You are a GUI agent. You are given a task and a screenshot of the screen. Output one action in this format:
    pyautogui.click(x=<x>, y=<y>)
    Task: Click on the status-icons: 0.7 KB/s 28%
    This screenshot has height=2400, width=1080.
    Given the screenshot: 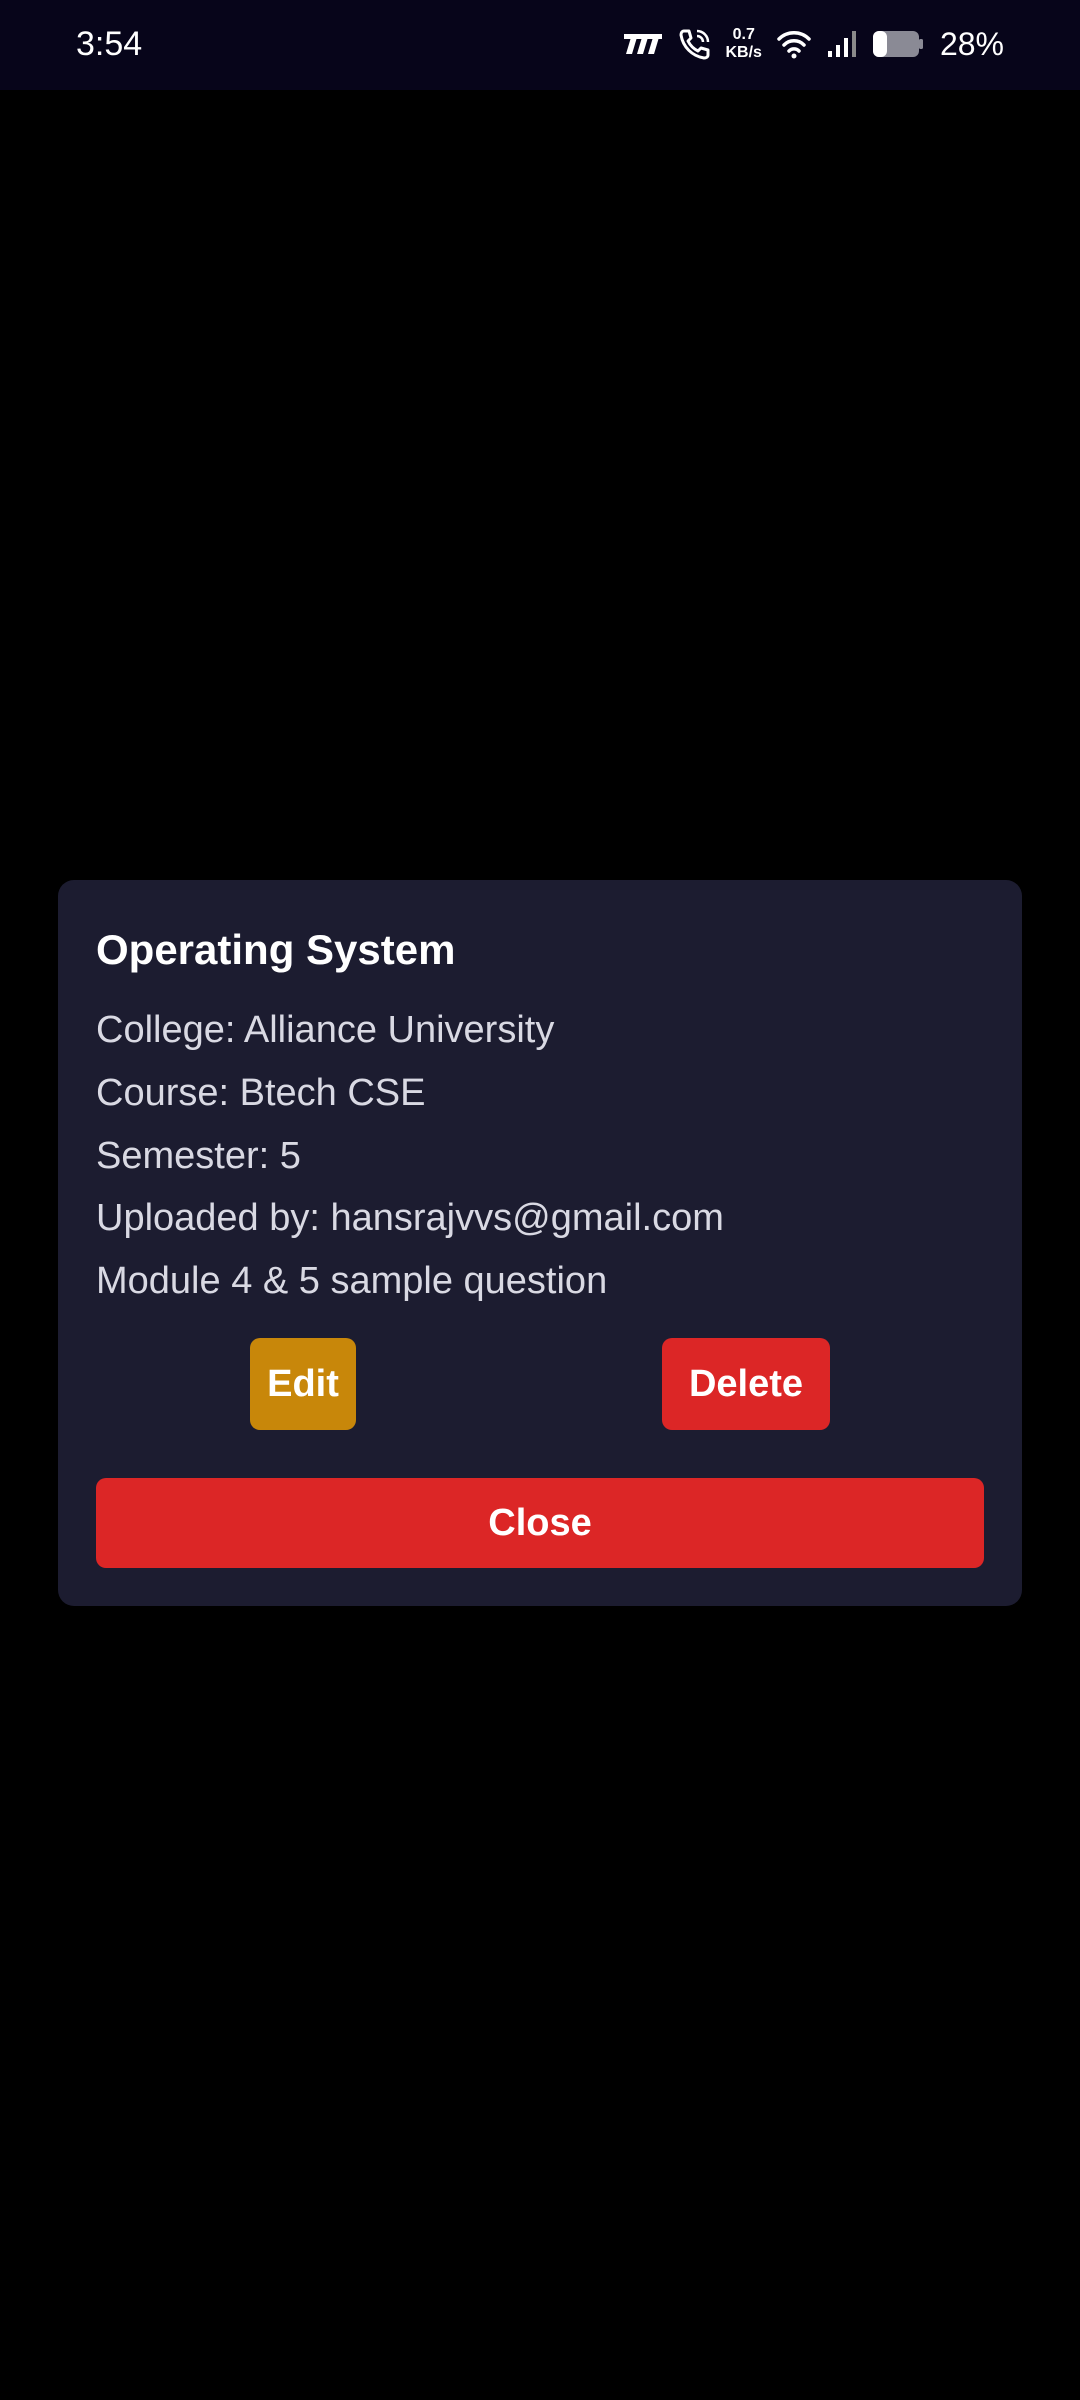 What is the action you would take?
    pyautogui.click(x=813, y=44)
    